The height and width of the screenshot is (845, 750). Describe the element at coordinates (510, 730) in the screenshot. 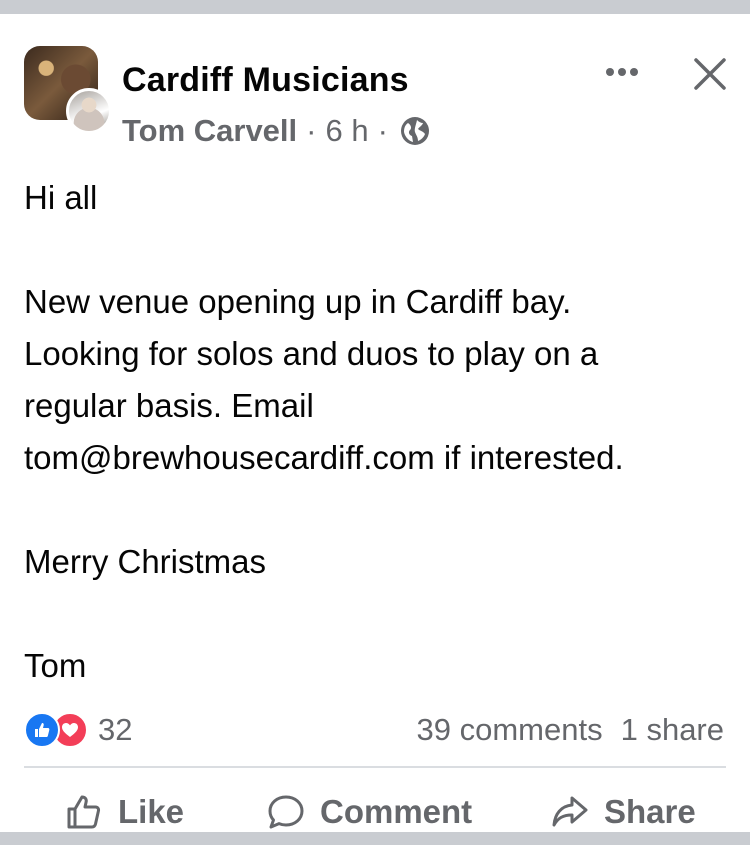

I see `comments-count: 39 comments` at that location.